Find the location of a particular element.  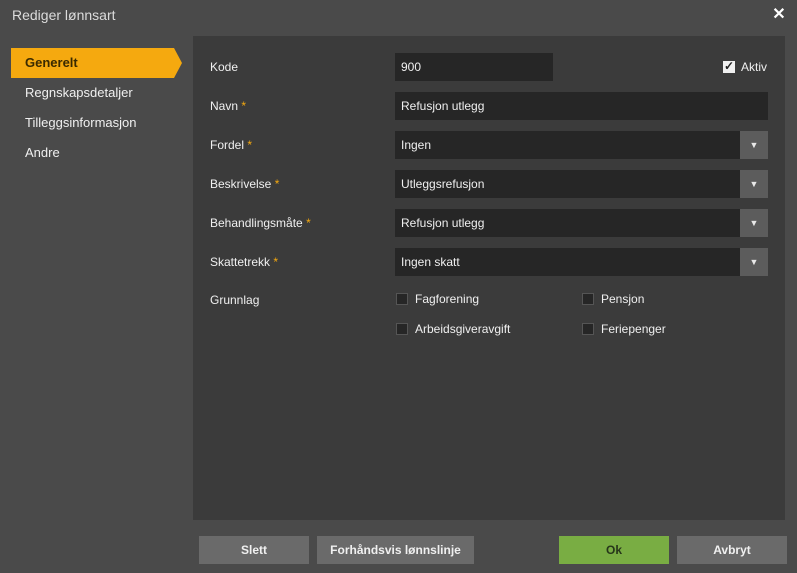

fordel-row: Fordel * Ingen ▼ is located at coordinates (489, 145).